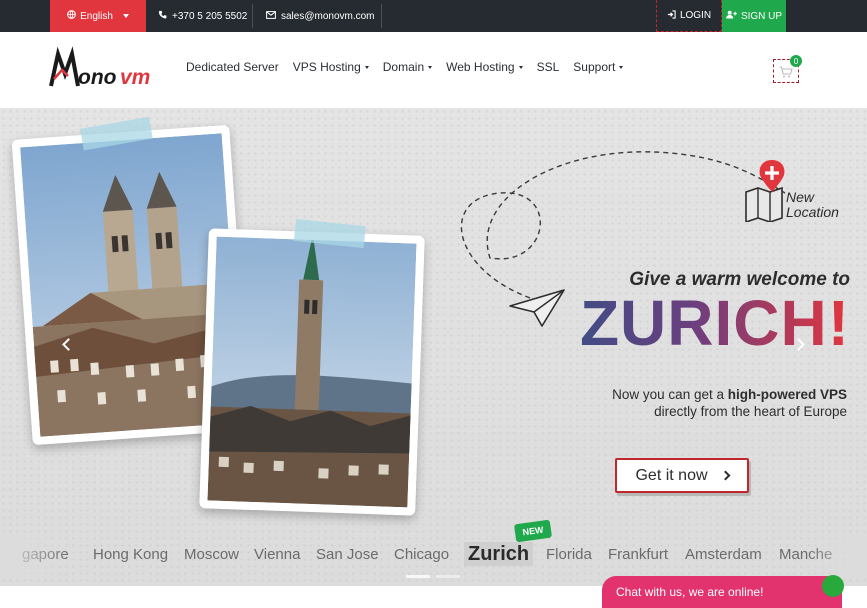 This screenshot has width=867, height=608. What do you see at coordinates (695, 15) in the screenshot?
I see `login-label: LOGIN` at bounding box center [695, 15].